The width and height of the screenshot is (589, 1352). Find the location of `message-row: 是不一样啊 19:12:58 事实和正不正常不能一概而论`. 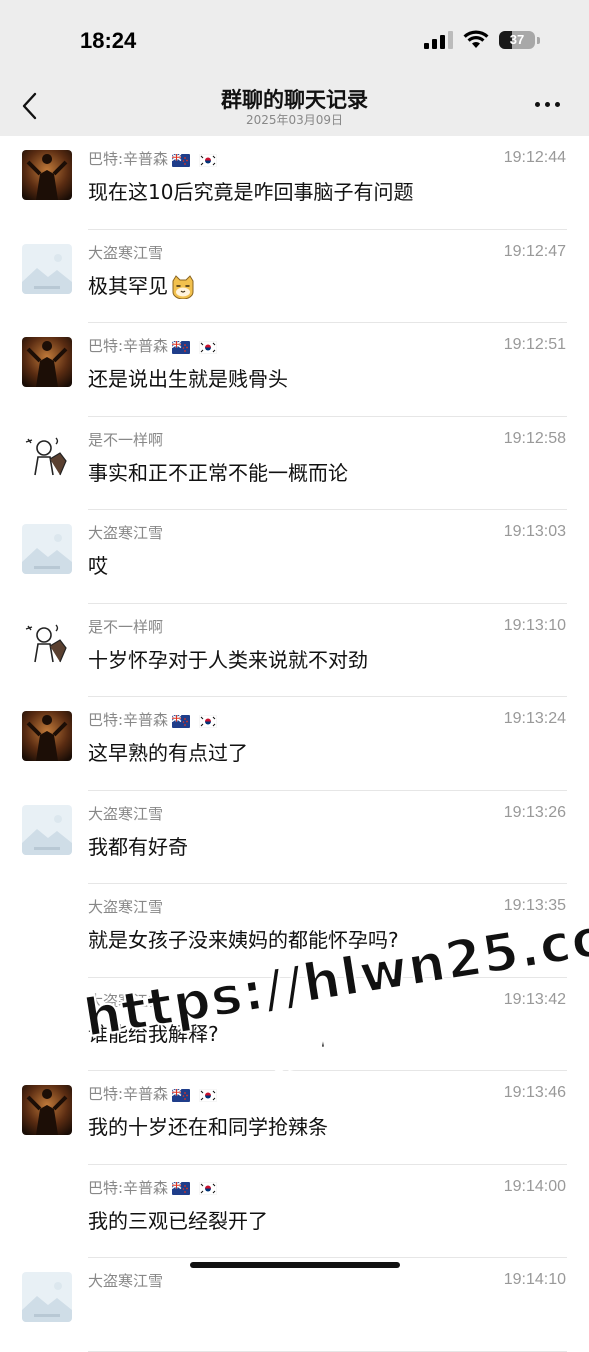

message-row: 是不一样啊 19:12:58 事实和正不正常不能一概而论 is located at coordinates (294, 463).